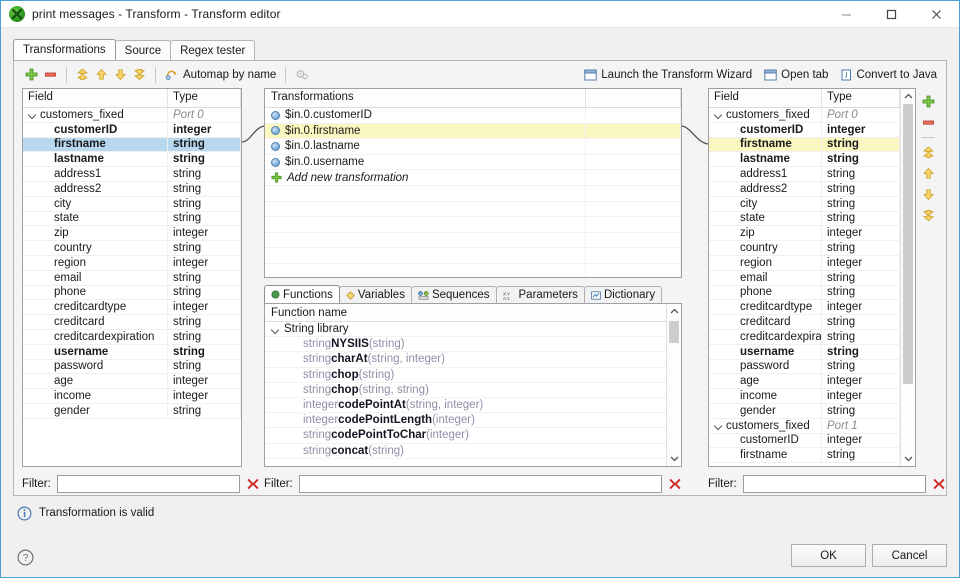 This screenshot has height=578, width=960. What do you see at coordinates (668, 74) in the screenshot?
I see `launch-transform-wizard-button: Launch the Transform Wizard` at bounding box center [668, 74].